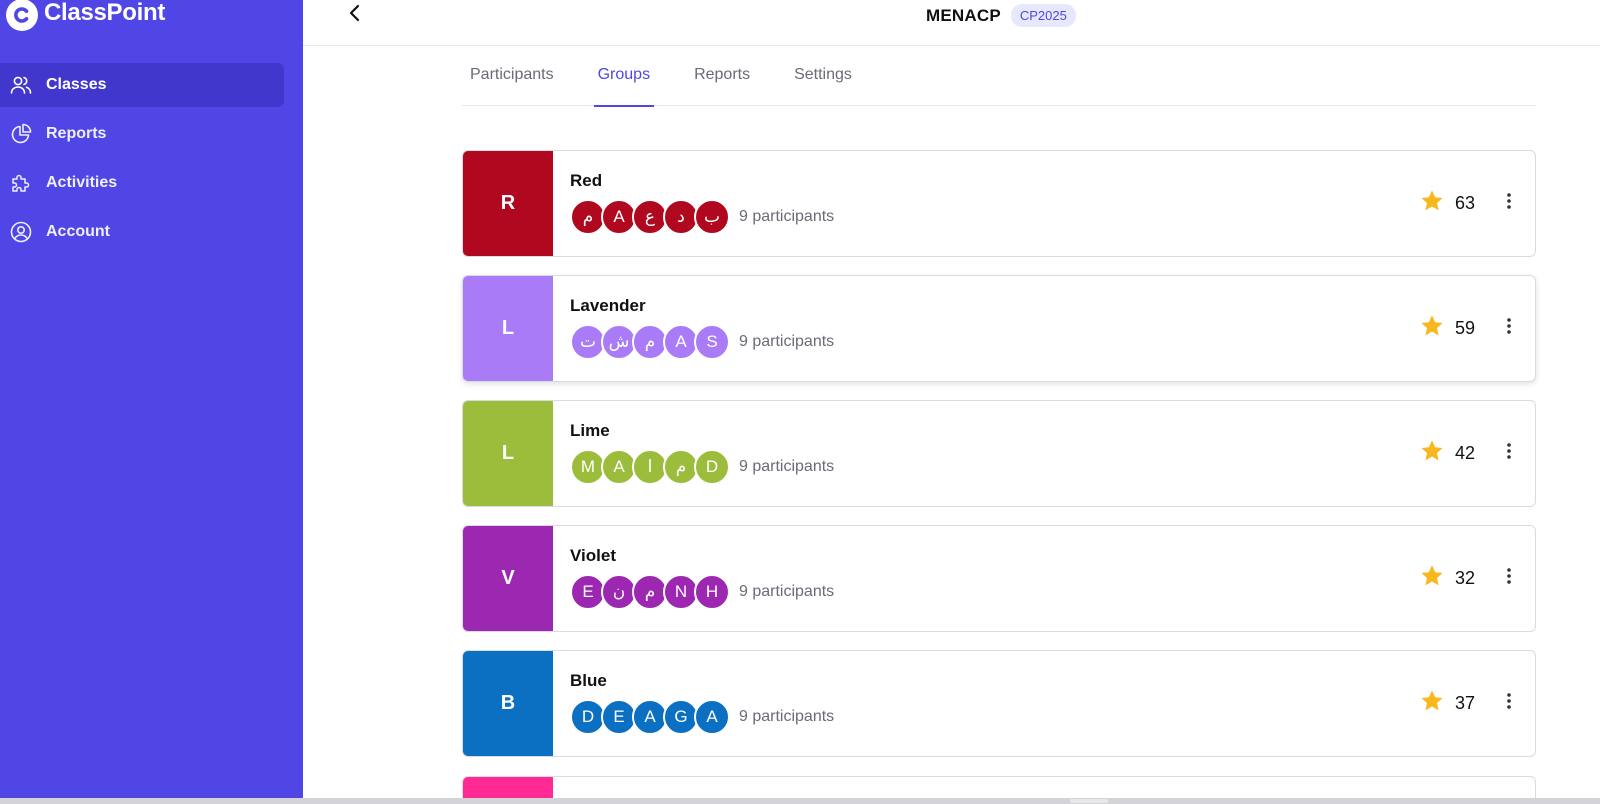 The height and width of the screenshot is (804, 1600). I want to click on tab-bar: Participants Groups Reports Settings, so click(999, 83).